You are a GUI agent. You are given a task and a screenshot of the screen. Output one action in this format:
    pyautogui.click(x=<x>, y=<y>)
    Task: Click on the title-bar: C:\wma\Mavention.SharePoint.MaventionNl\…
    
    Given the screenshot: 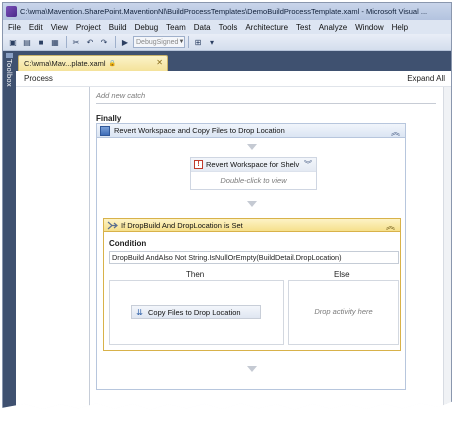 What is the action you would take?
    pyautogui.click(x=227, y=11)
    